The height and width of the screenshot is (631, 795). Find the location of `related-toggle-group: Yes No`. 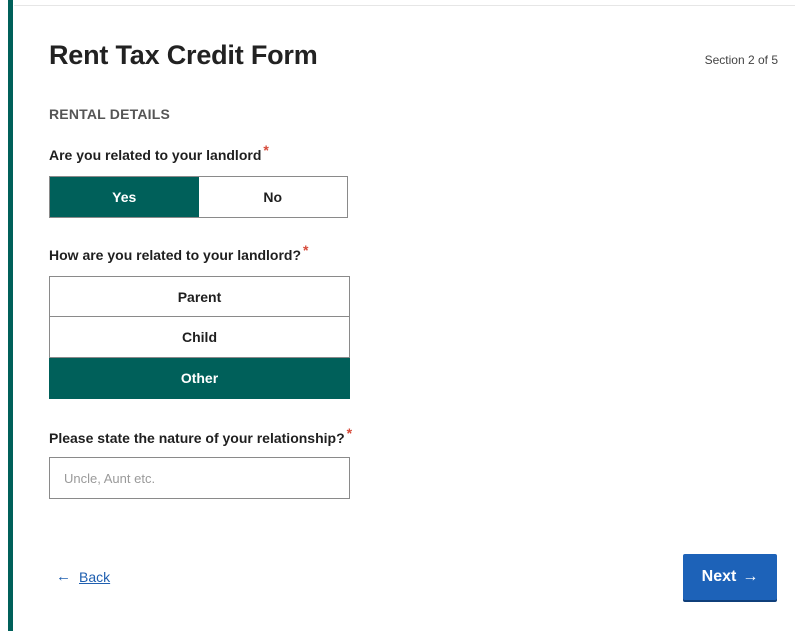

related-toggle-group: Yes No is located at coordinates (198, 197).